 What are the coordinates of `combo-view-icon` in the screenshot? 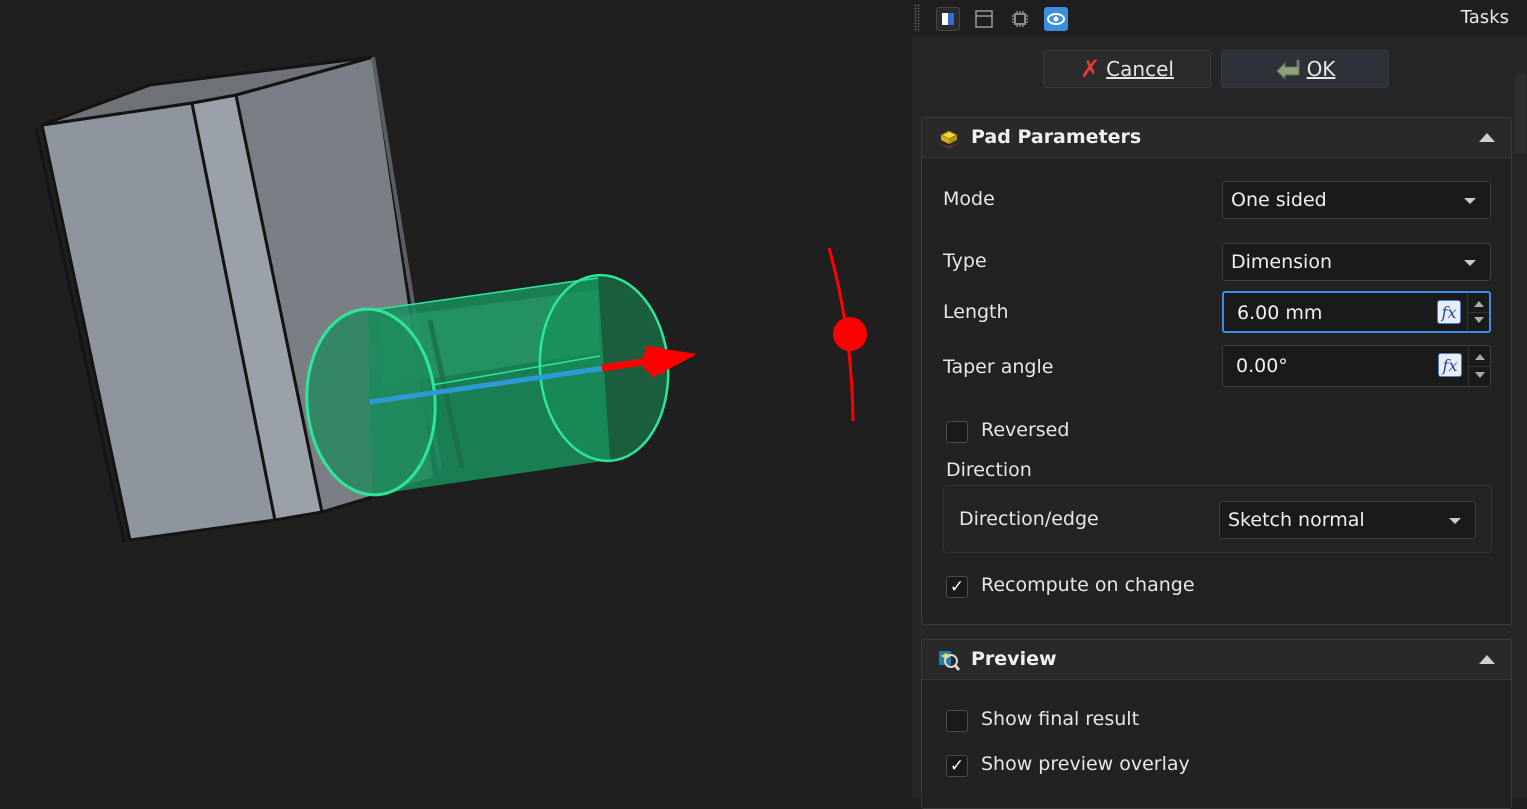 It's located at (948, 19).